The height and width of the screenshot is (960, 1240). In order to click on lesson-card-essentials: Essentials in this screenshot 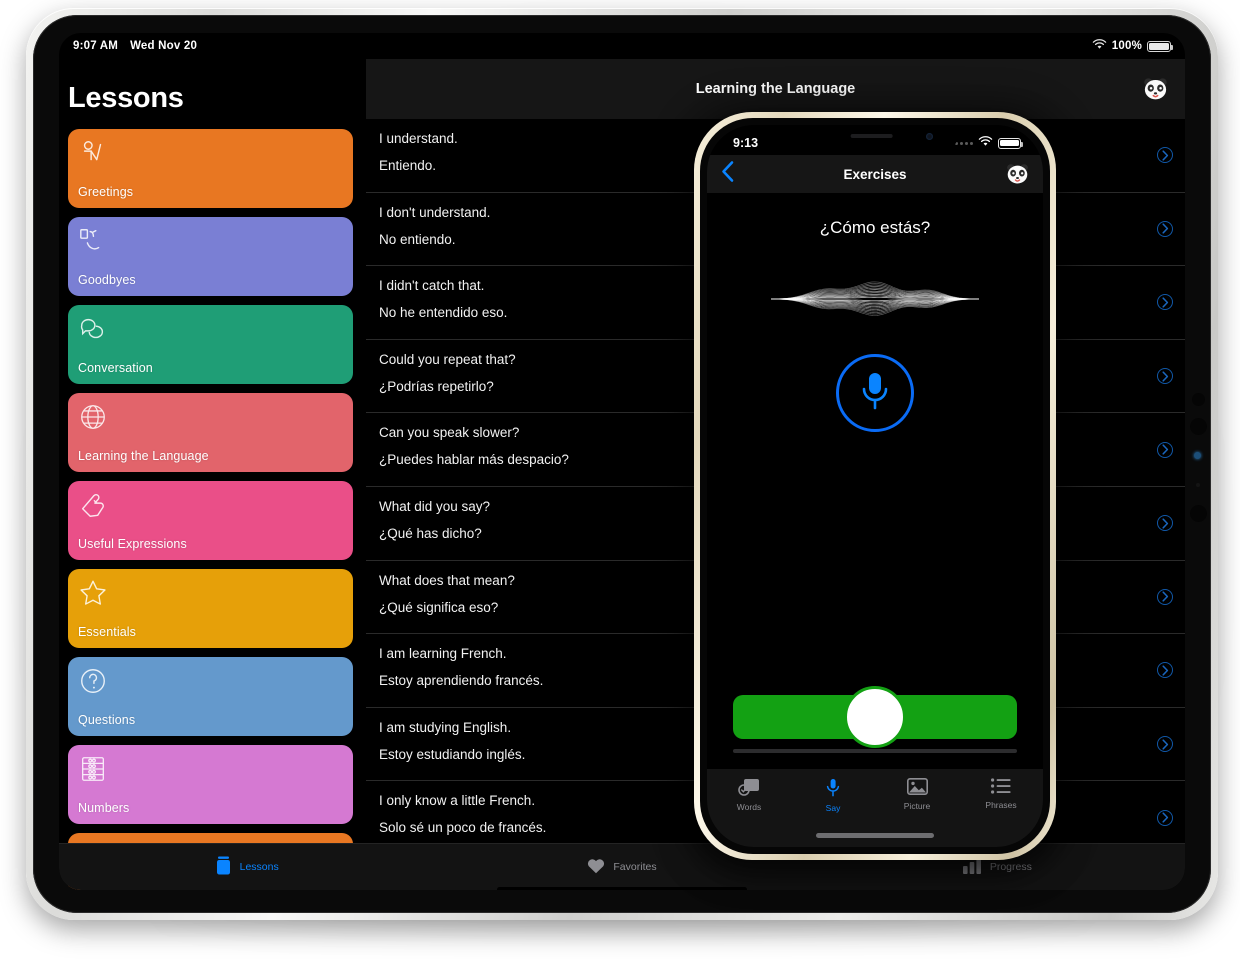, I will do `click(210, 608)`.